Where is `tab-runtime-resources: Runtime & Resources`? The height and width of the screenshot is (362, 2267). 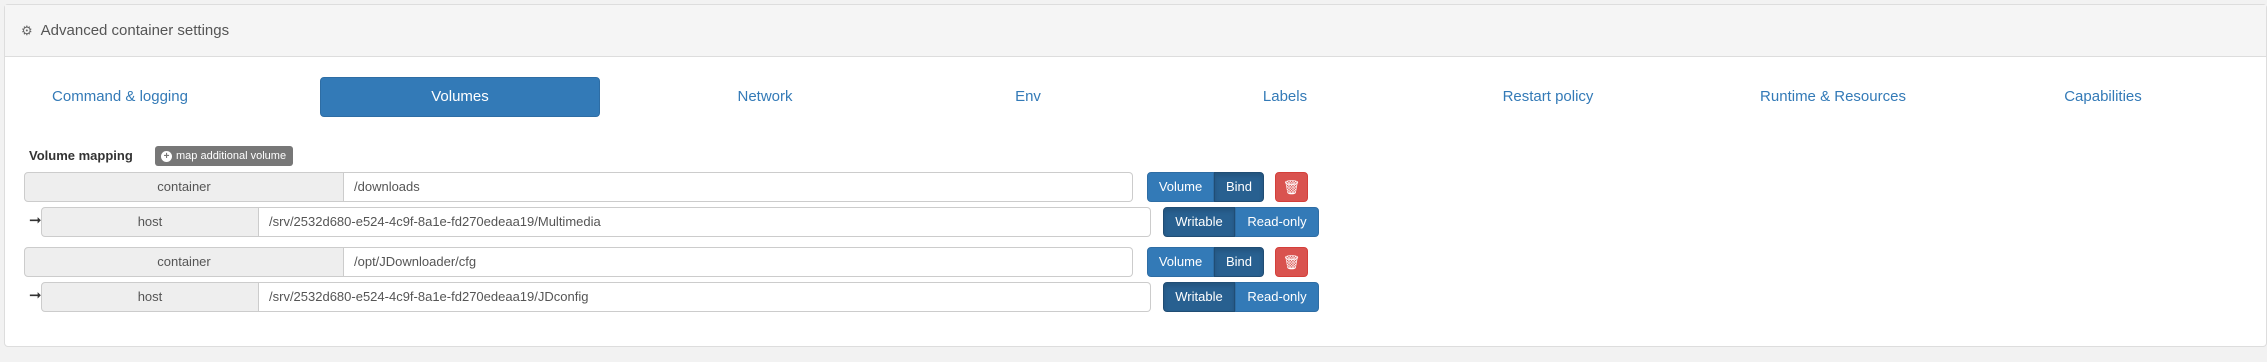 tab-runtime-resources: Runtime & Resources is located at coordinates (1833, 97).